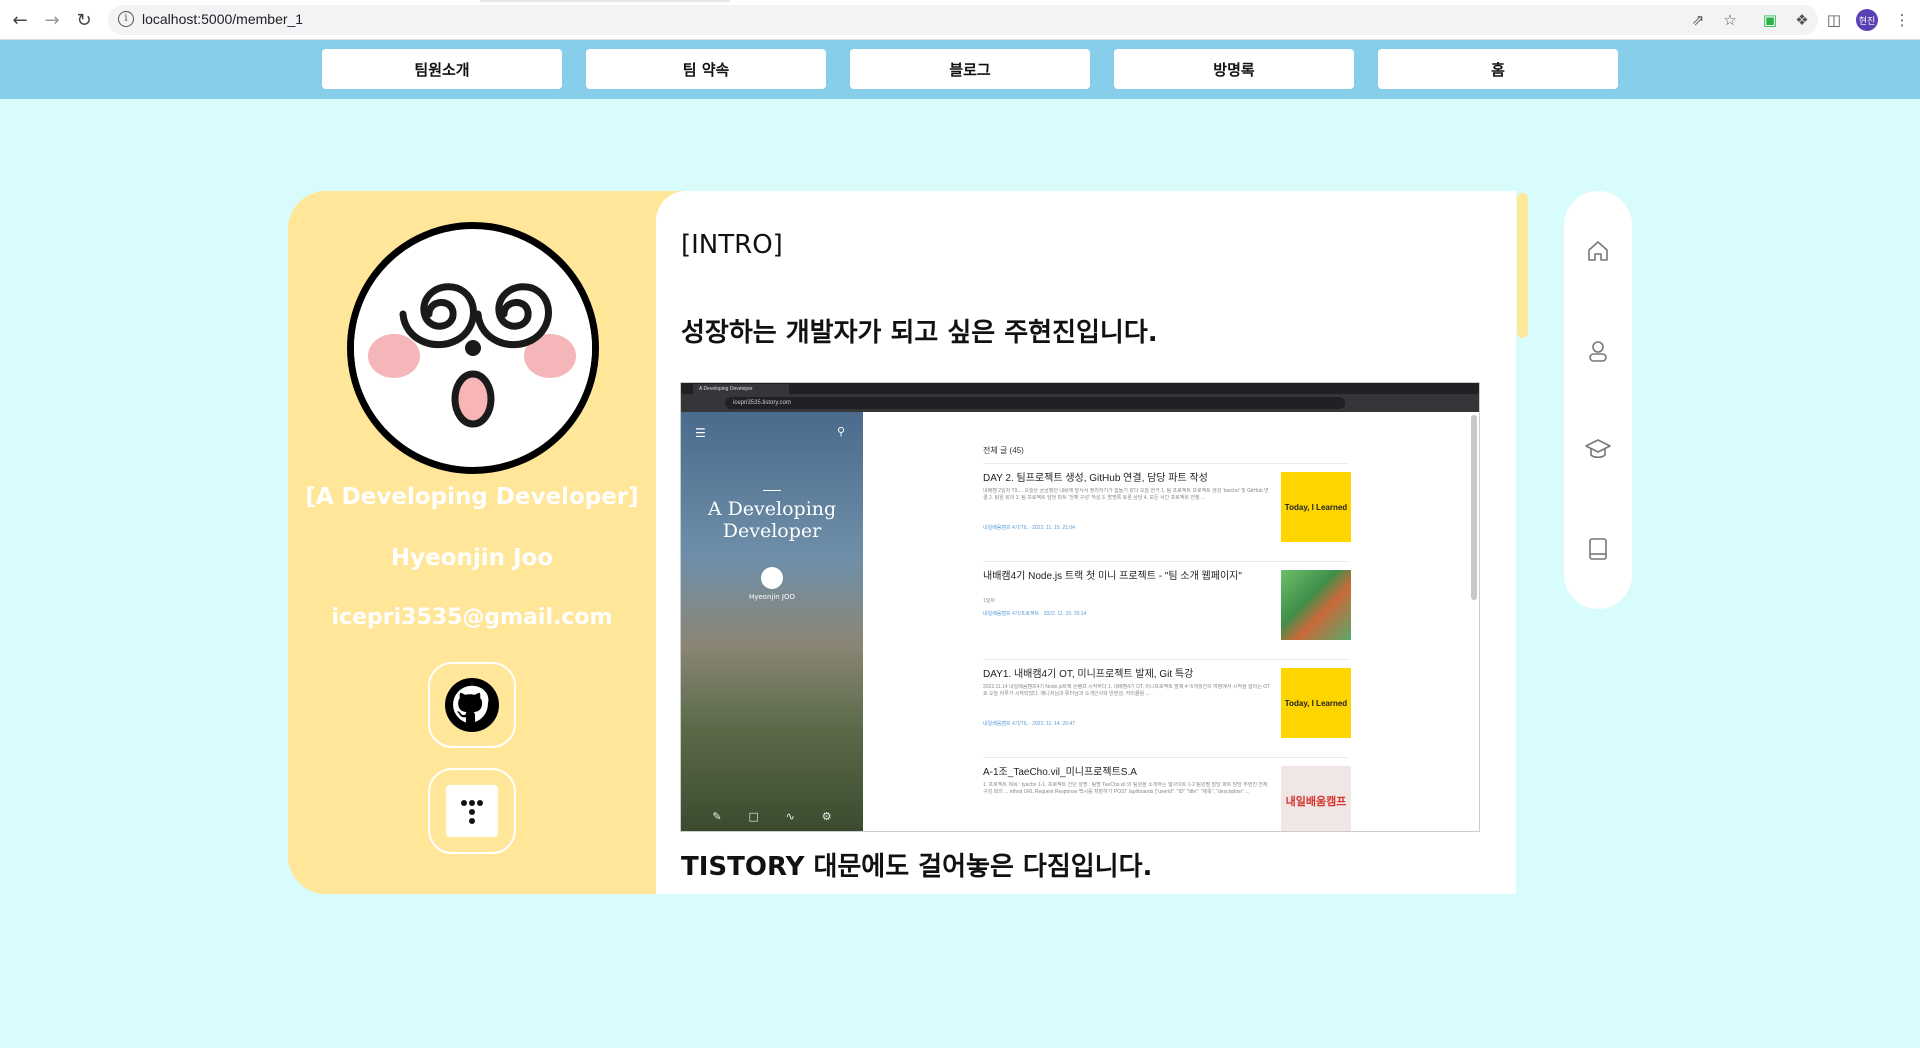 The image size is (1920, 1048). What do you see at coordinates (772, 520) in the screenshot?
I see `shot-blog-title: A Developing Developer` at bounding box center [772, 520].